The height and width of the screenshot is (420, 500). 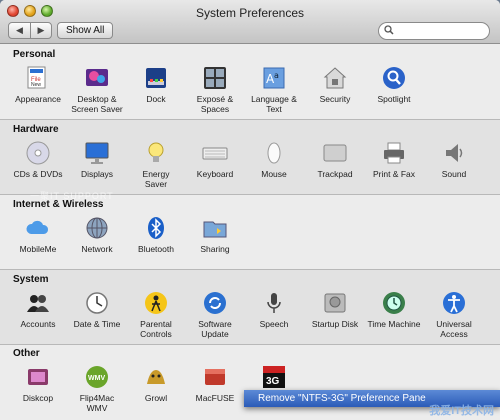 I want to click on desktop-icon, so click(x=97, y=78).